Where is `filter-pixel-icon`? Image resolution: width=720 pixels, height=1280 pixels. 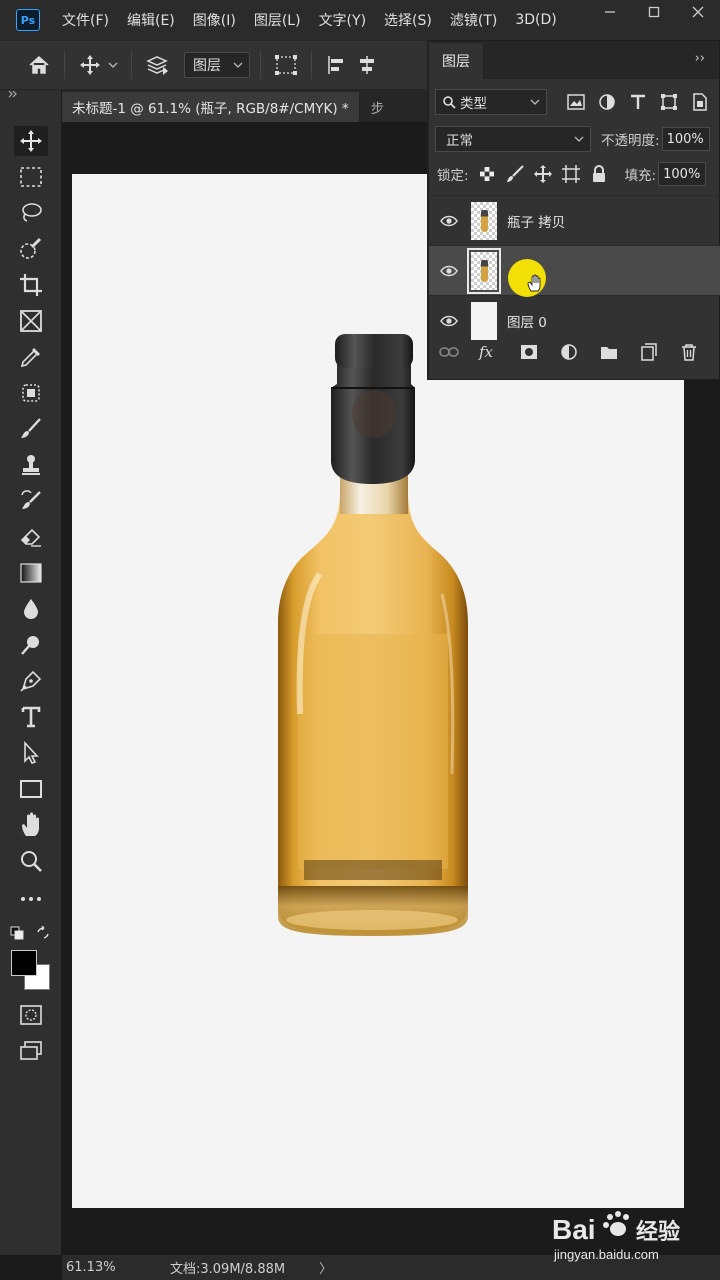 filter-pixel-icon is located at coordinates (576, 102).